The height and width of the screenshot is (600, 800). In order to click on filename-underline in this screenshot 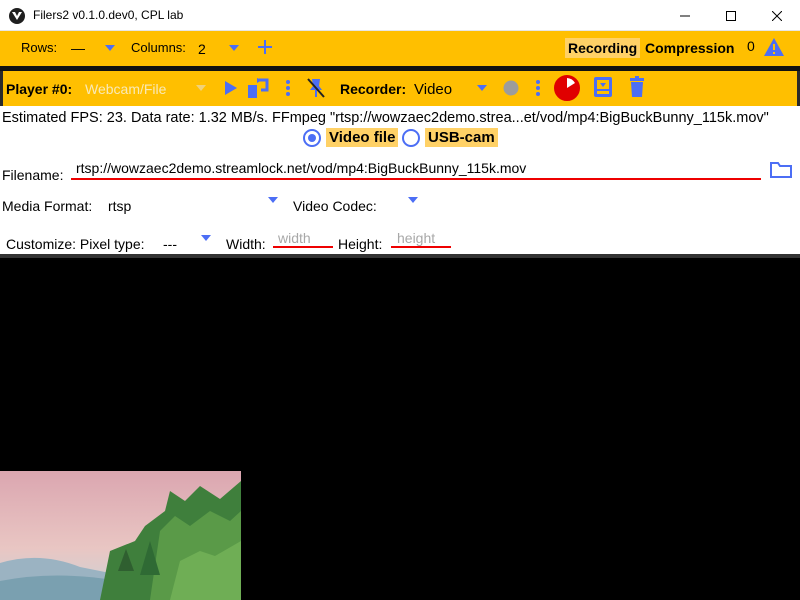, I will do `click(416, 179)`.